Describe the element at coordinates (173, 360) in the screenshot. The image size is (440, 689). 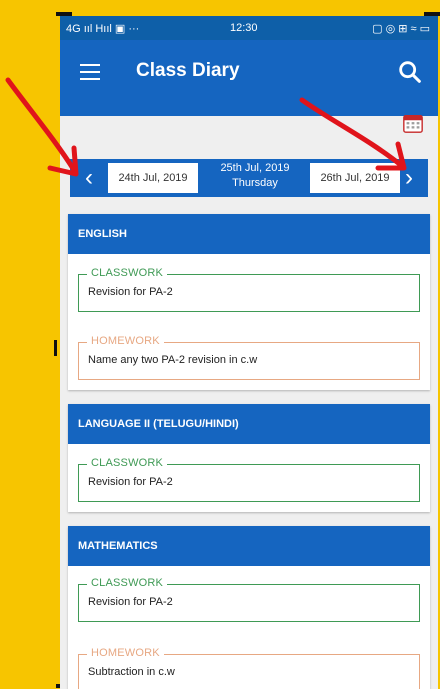
I see `homework-text: Name any two PA-2 revision in c.w` at that location.